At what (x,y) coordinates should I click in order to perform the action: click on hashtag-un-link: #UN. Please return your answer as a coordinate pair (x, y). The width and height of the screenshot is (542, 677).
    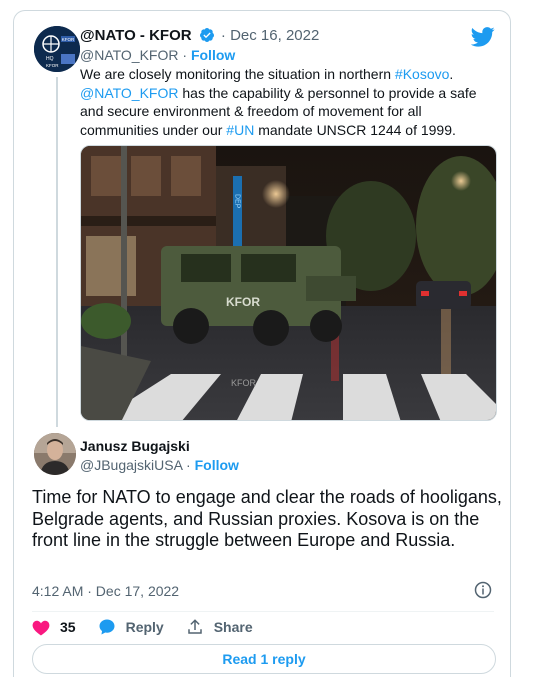
    Looking at the image, I should click on (240, 130).